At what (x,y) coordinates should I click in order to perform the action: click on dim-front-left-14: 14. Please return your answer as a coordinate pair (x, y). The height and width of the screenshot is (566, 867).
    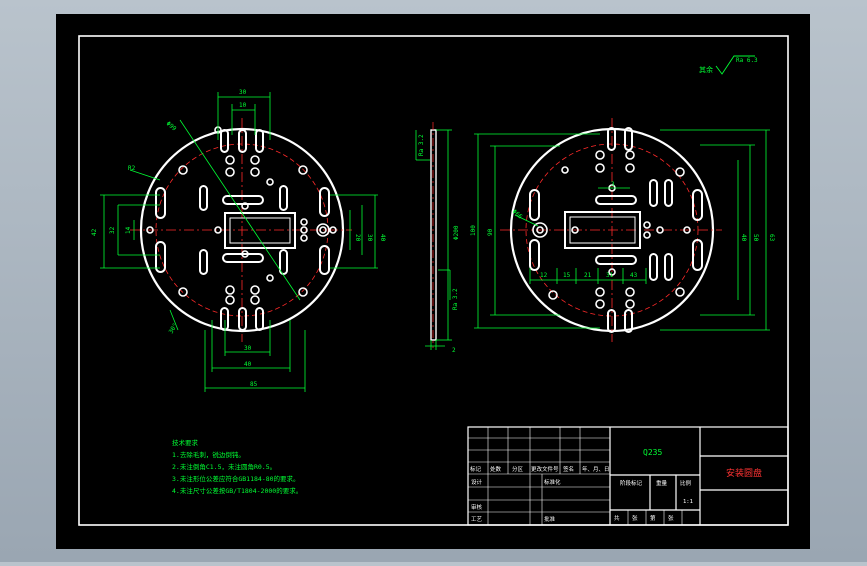
    Looking at the image, I should click on (128, 230).